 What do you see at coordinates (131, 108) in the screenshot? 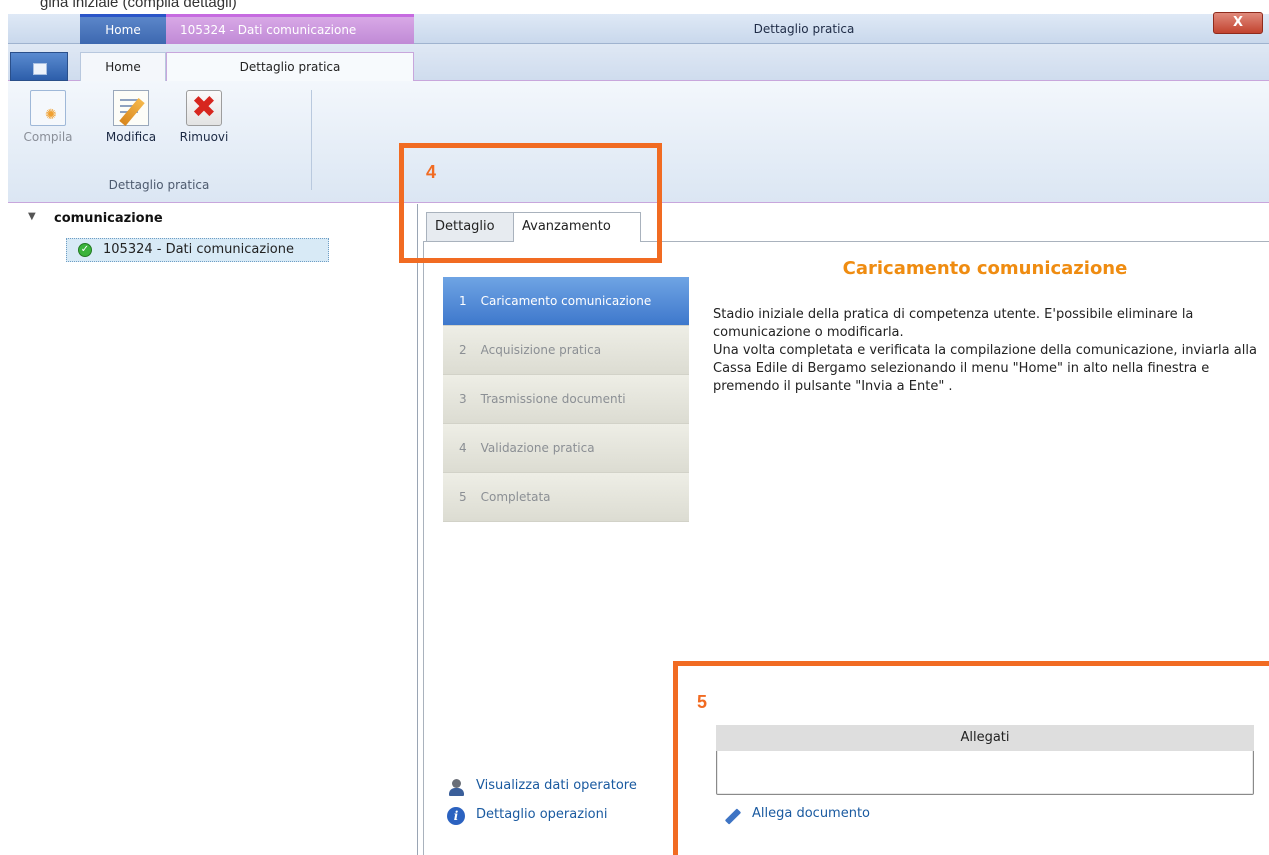
I see `edit-document-icon` at bounding box center [131, 108].